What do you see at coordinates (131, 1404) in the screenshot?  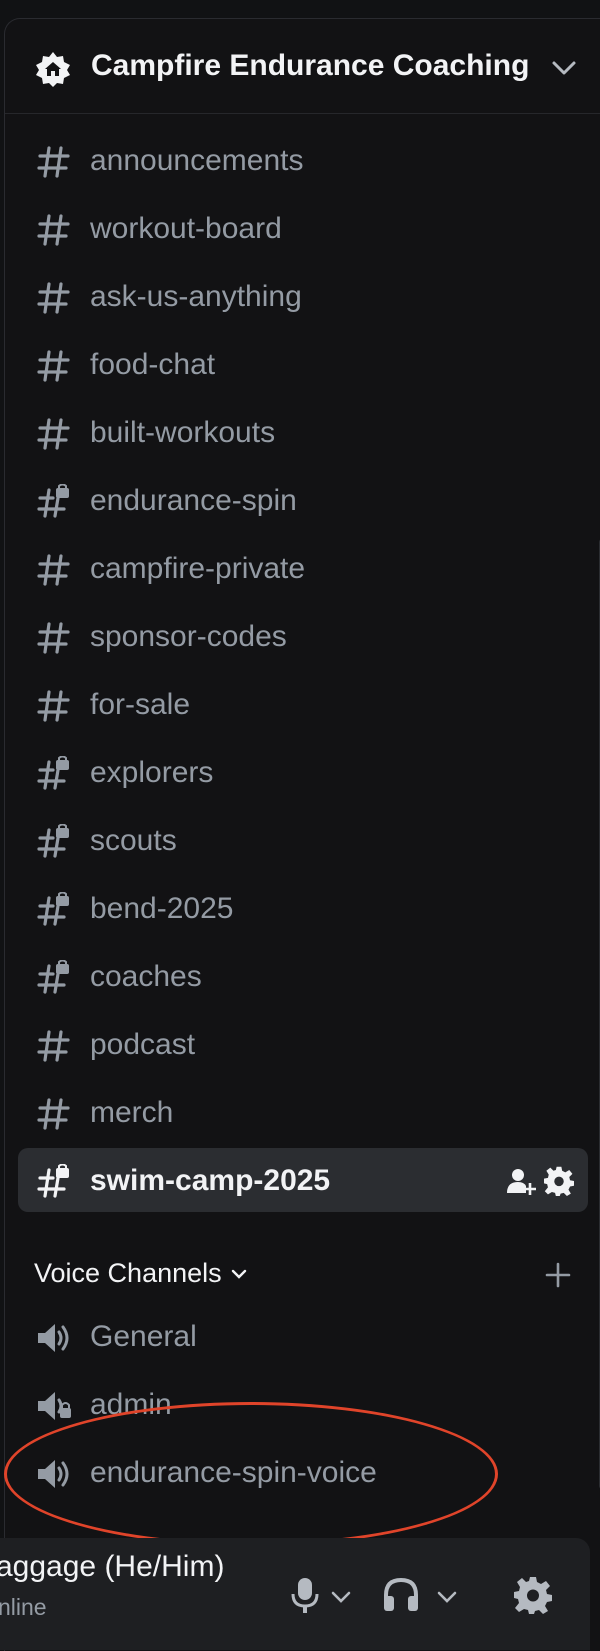 I see `channel-label: admin` at bounding box center [131, 1404].